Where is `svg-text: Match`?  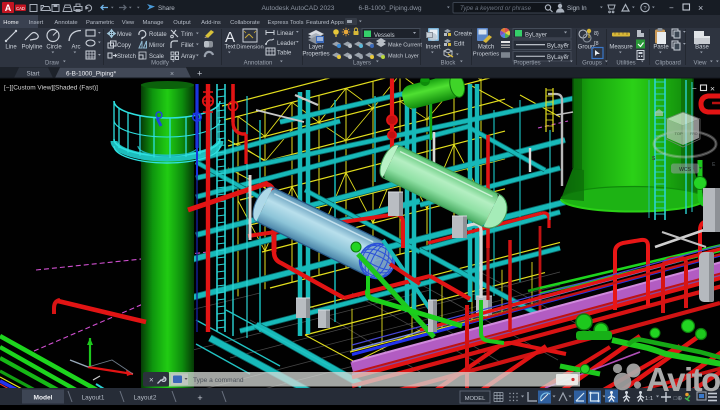 svg-text: Match is located at coordinates (486, 48).